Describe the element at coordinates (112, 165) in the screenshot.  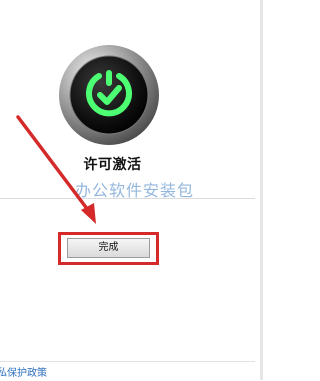
I see `activation-title: 许可激活` at that location.